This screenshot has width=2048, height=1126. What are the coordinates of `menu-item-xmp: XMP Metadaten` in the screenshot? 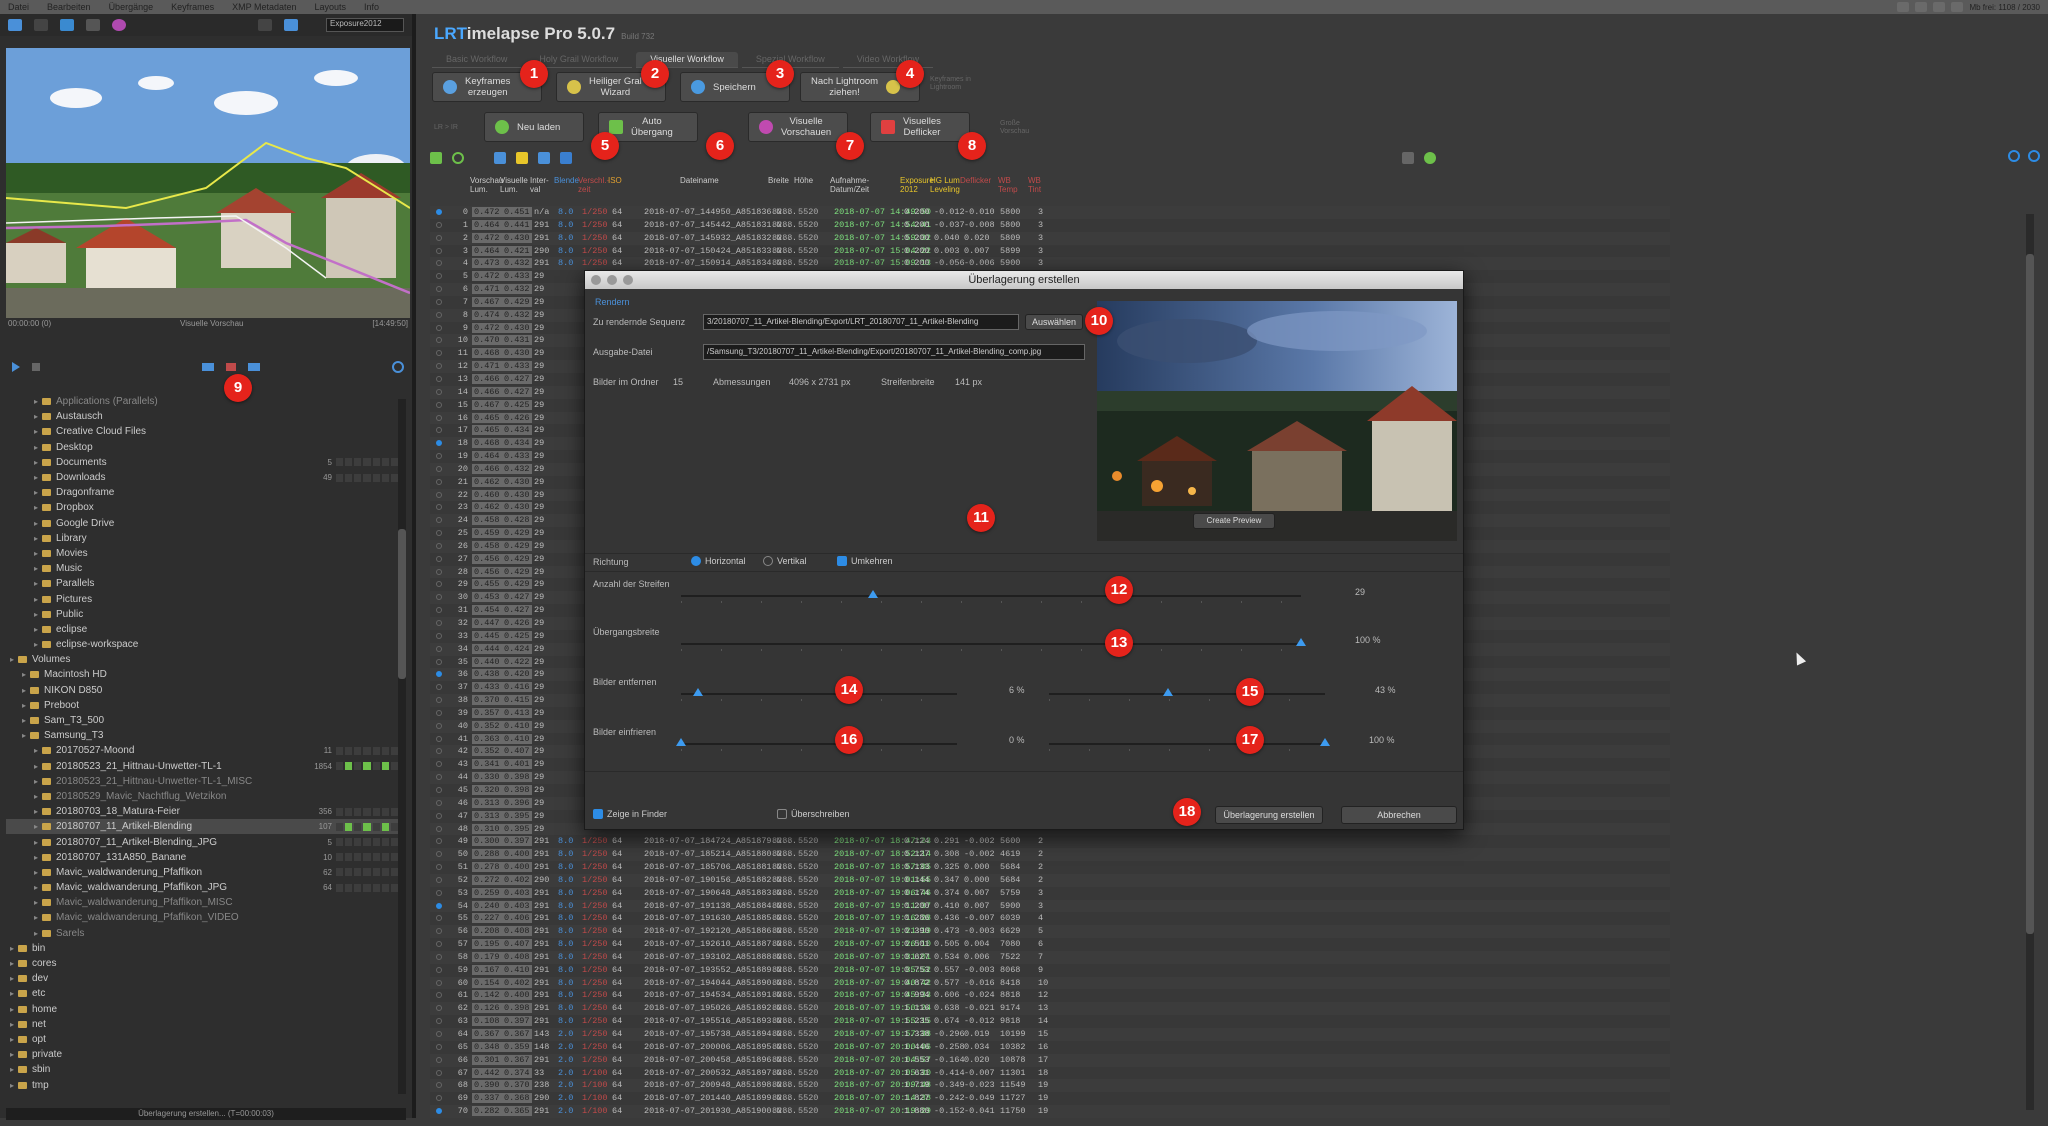 It's located at (264, 7).